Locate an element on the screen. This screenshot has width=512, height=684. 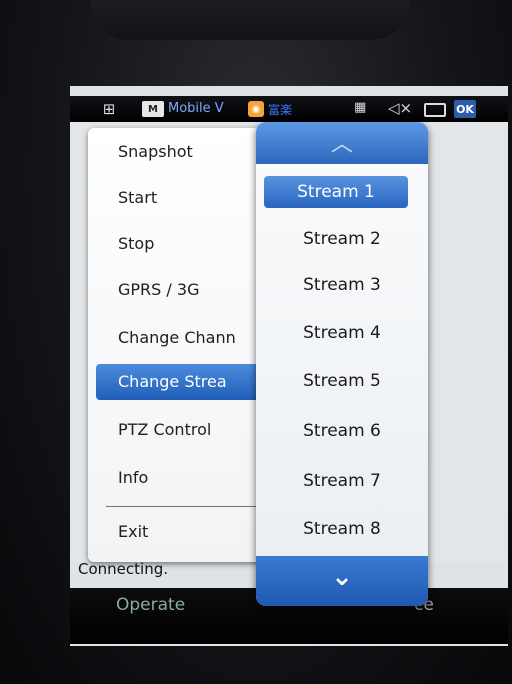
menu-item-start: Start is located at coordinates (184, 198).